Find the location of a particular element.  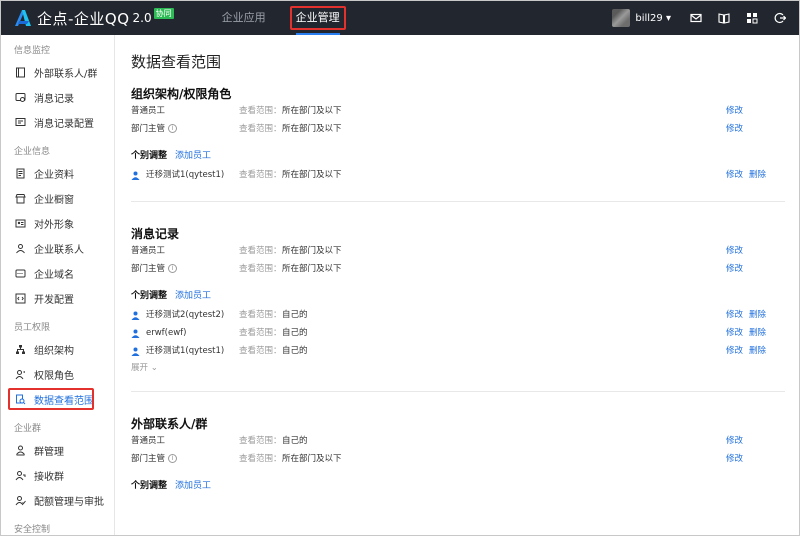

person-row: 迁移测试1(qytest1) 查看范围： 自己的 修改 删除 is located at coordinates (458, 351).